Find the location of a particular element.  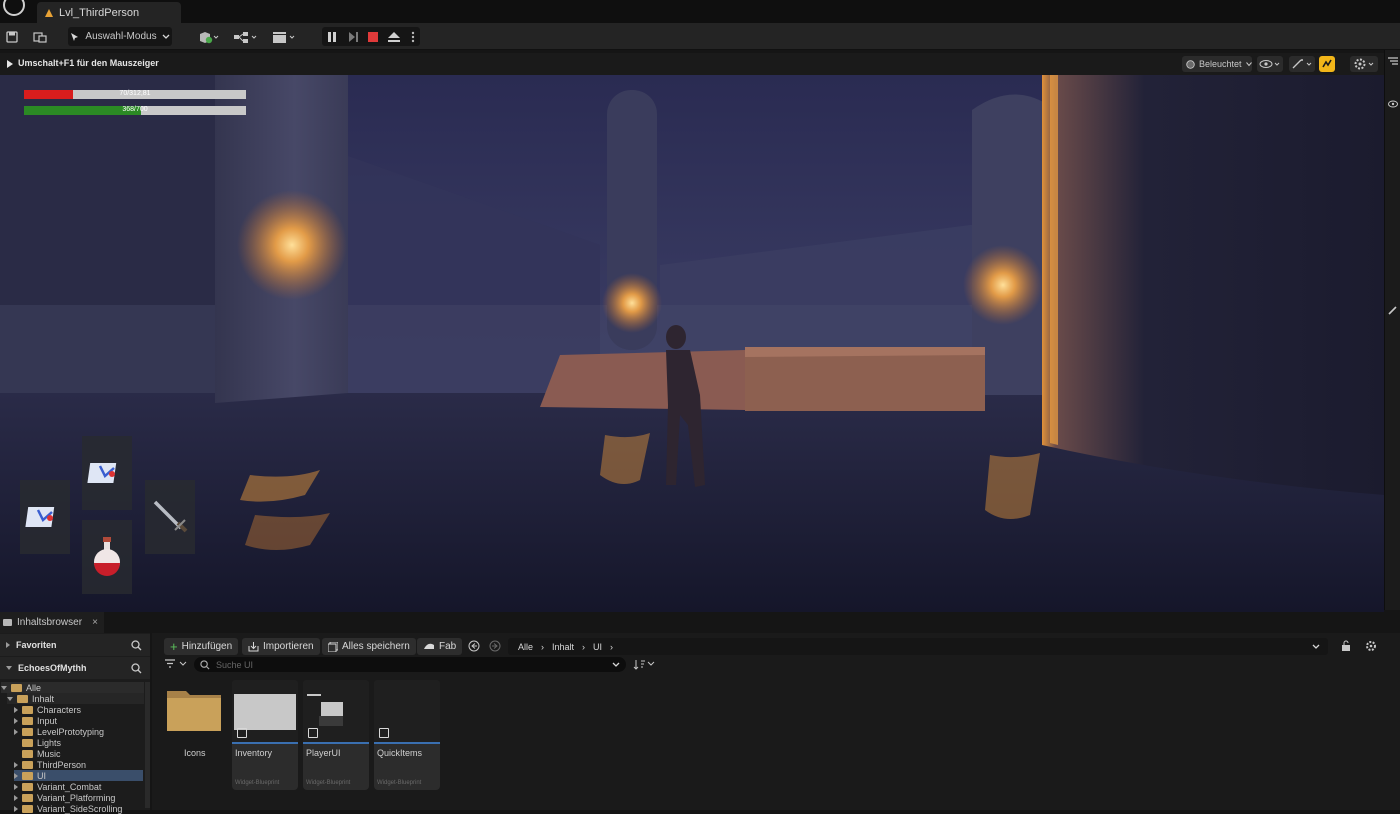

scalability-button is located at coordinates (1302, 64).